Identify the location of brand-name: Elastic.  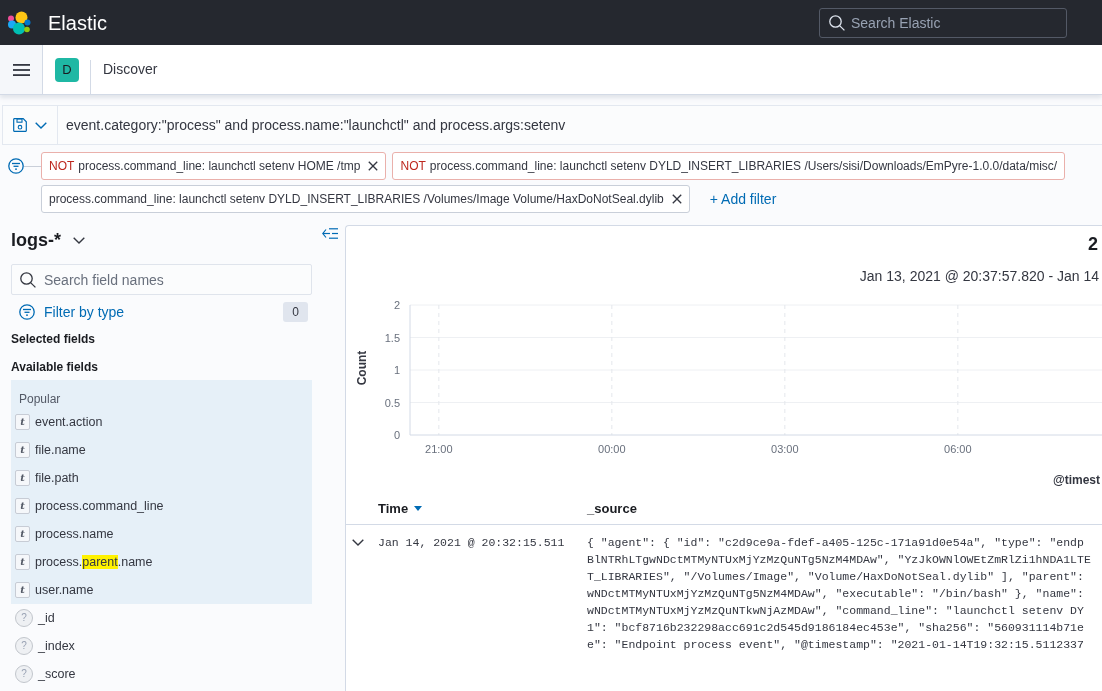
(77, 22).